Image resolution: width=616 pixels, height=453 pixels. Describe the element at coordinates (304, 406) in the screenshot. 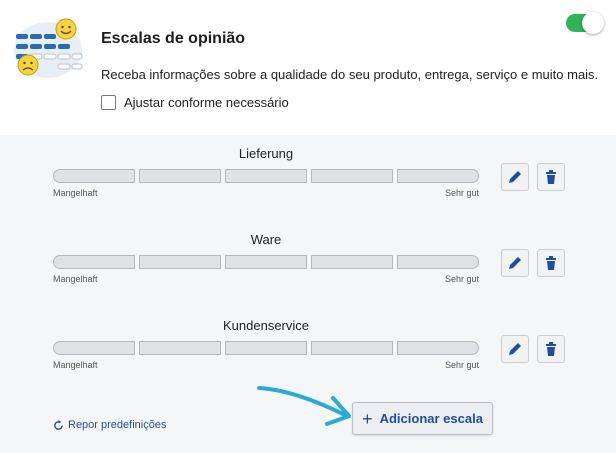

I see `annotation-arrow` at that location.